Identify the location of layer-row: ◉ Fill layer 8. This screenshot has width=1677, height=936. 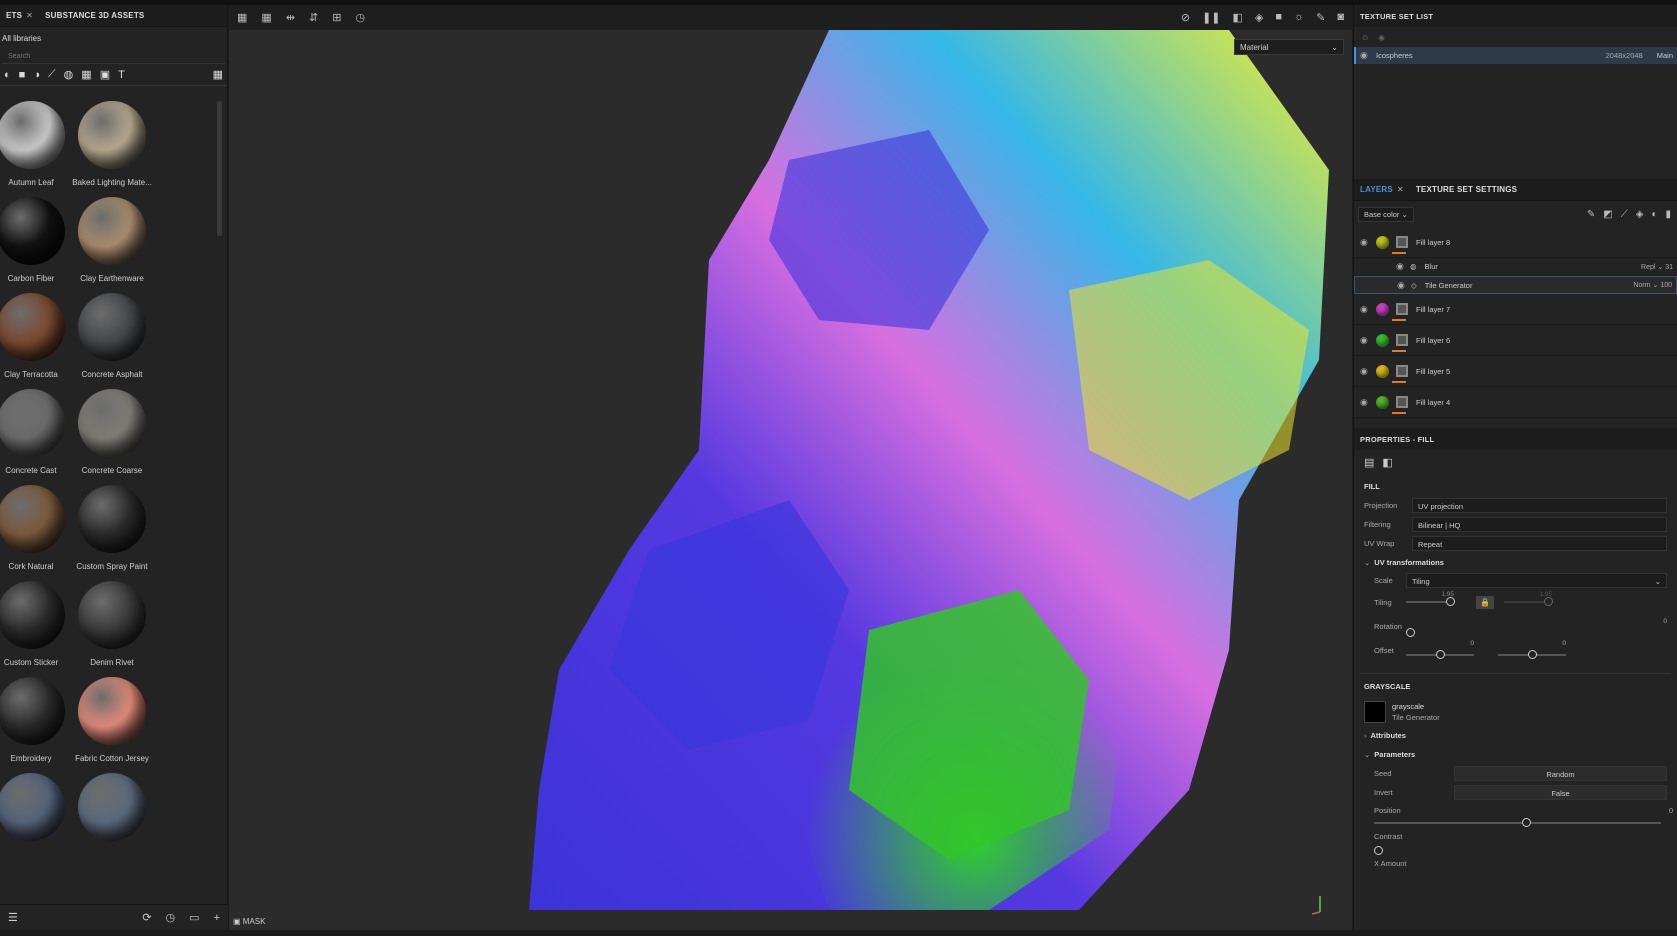
(1515, 242).